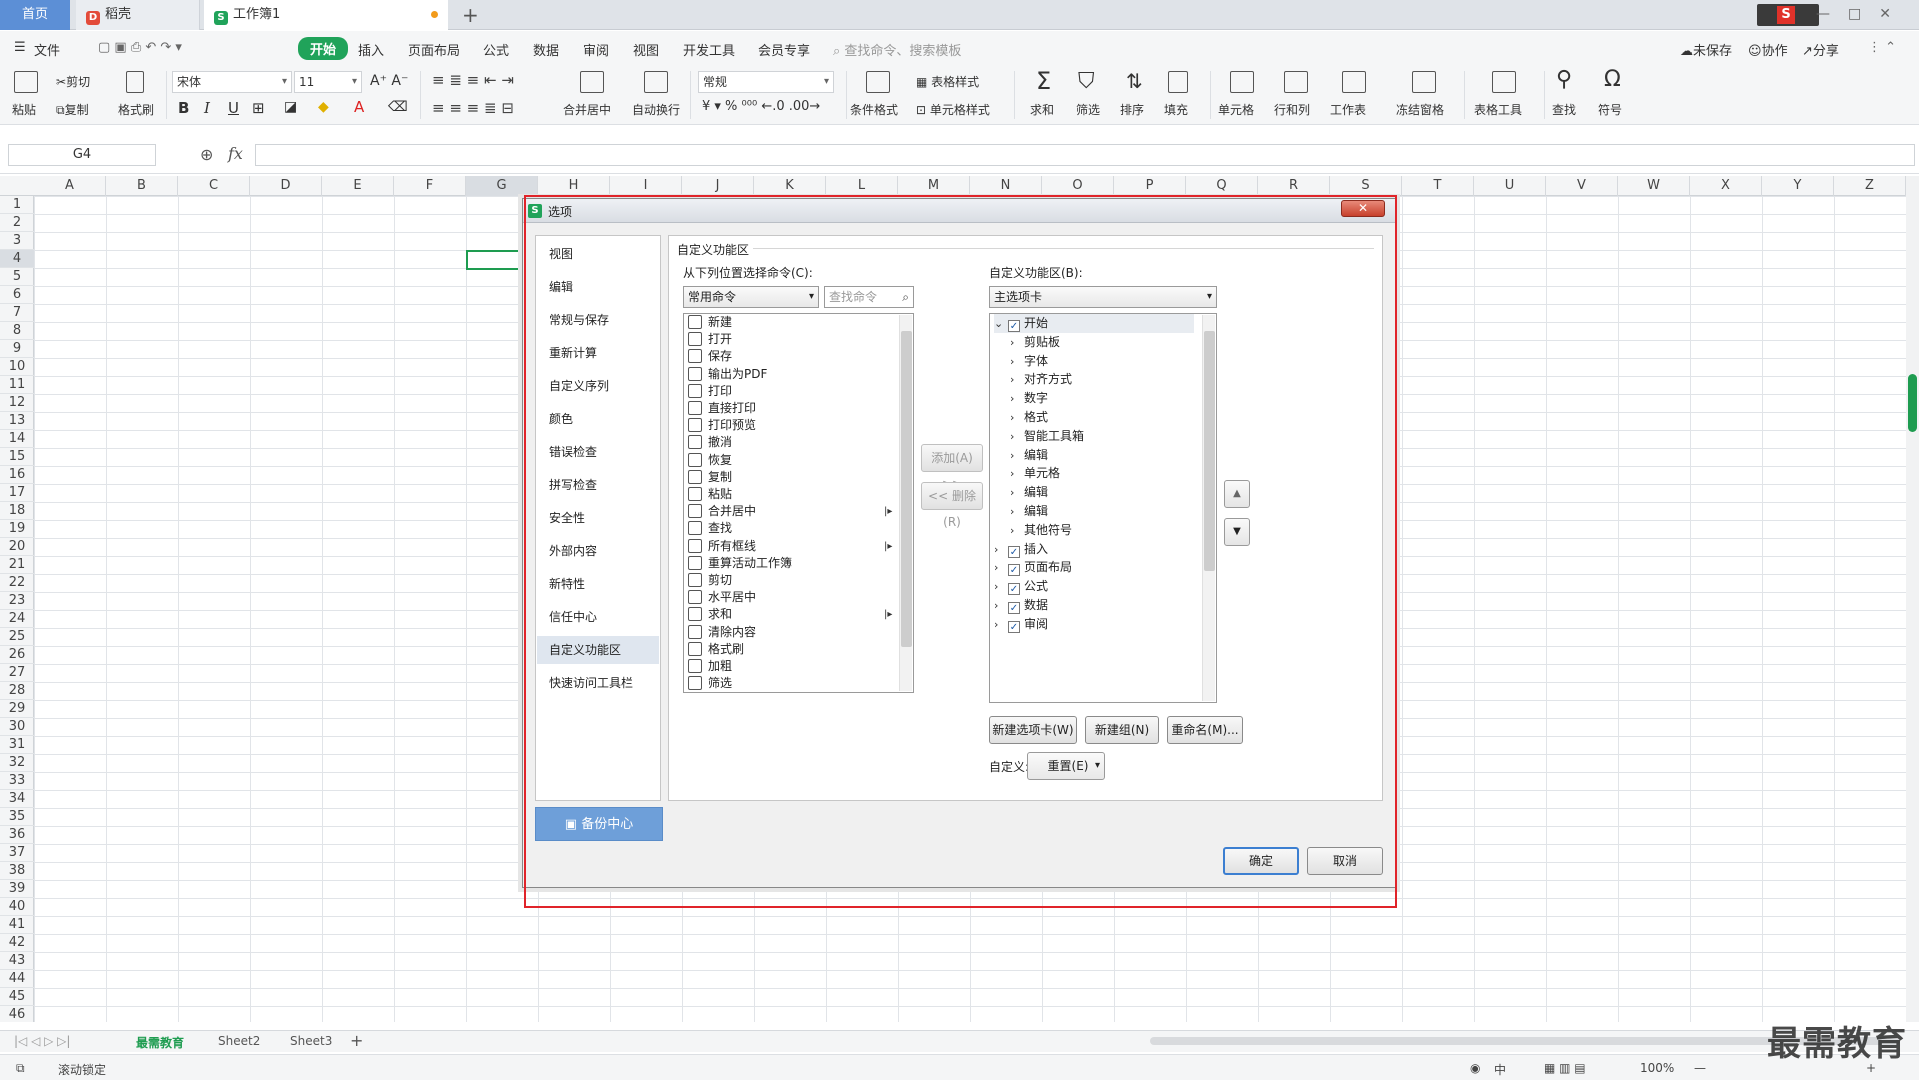 Image resolution: width=1919 pixels, height=1080 pixels. Describe the element at coordinates (17, 763) in the screenshot. I see `row-header: 32` at that location.